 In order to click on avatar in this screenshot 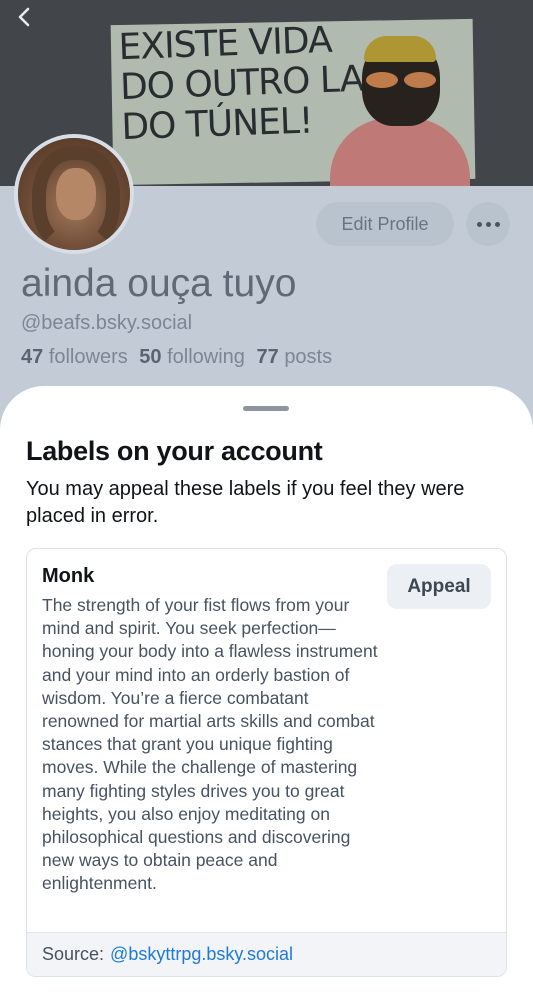, I will do `click(74, 194)`.